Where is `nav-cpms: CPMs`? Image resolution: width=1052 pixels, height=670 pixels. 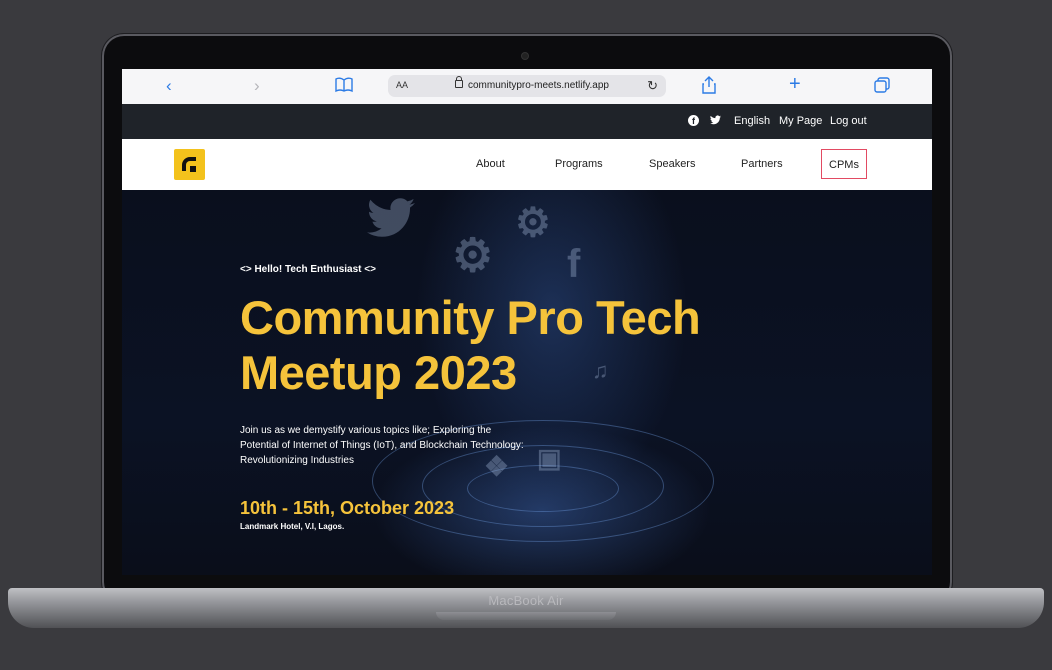 nav-cpms: CPMs is located at coordinates (844, 164).